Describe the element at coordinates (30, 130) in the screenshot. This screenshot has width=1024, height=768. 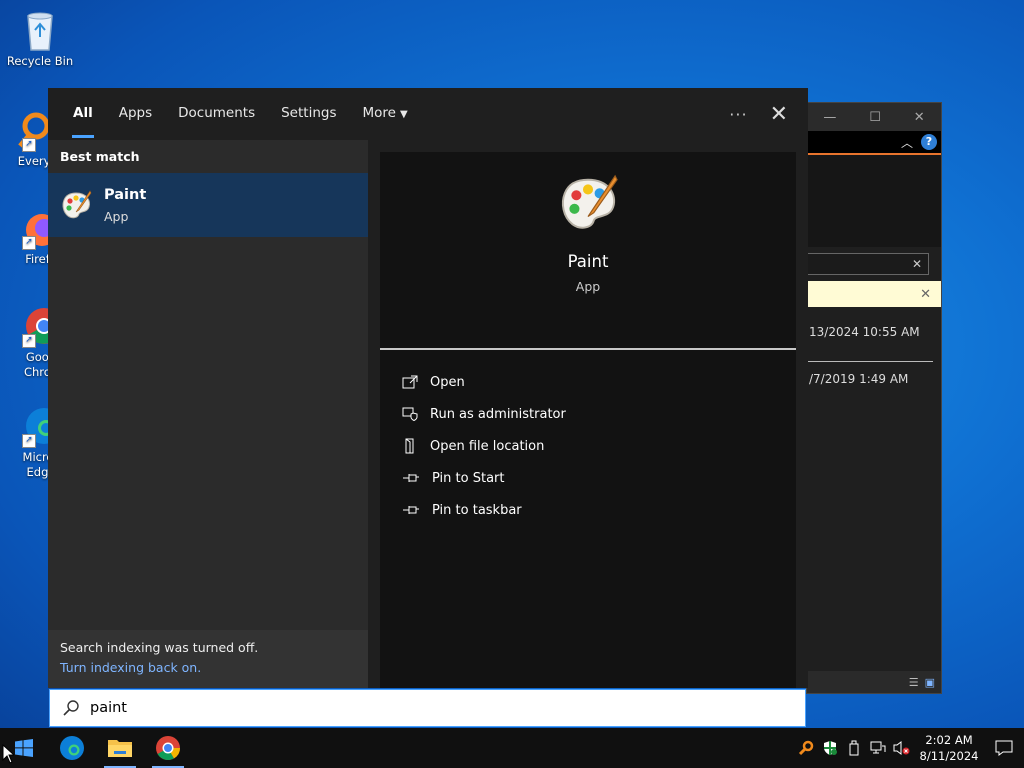
I see `everything-icon: ➚` at that location.